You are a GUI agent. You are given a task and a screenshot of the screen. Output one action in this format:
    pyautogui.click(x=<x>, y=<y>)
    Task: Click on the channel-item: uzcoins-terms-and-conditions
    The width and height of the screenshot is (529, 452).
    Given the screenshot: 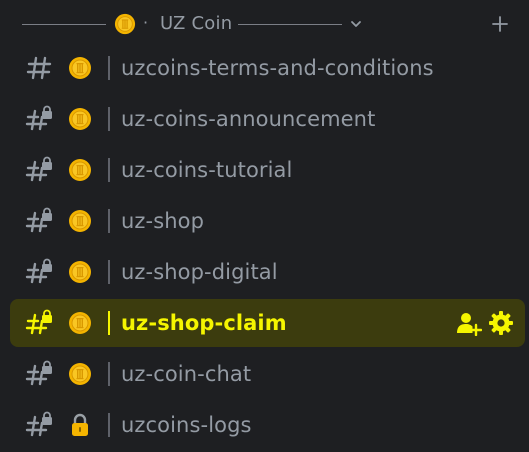 What is the action you would take?
    pyautogui.click(x=267, y=68)
    